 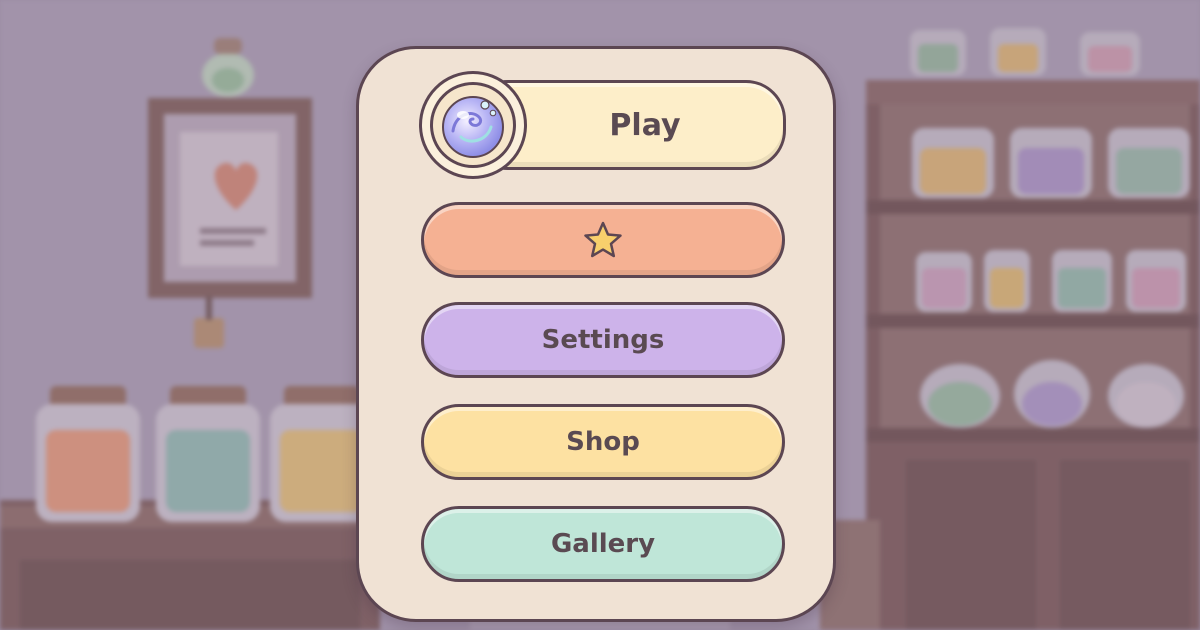 I want to click on slime-orb-icon, so click(x=473, y=127).